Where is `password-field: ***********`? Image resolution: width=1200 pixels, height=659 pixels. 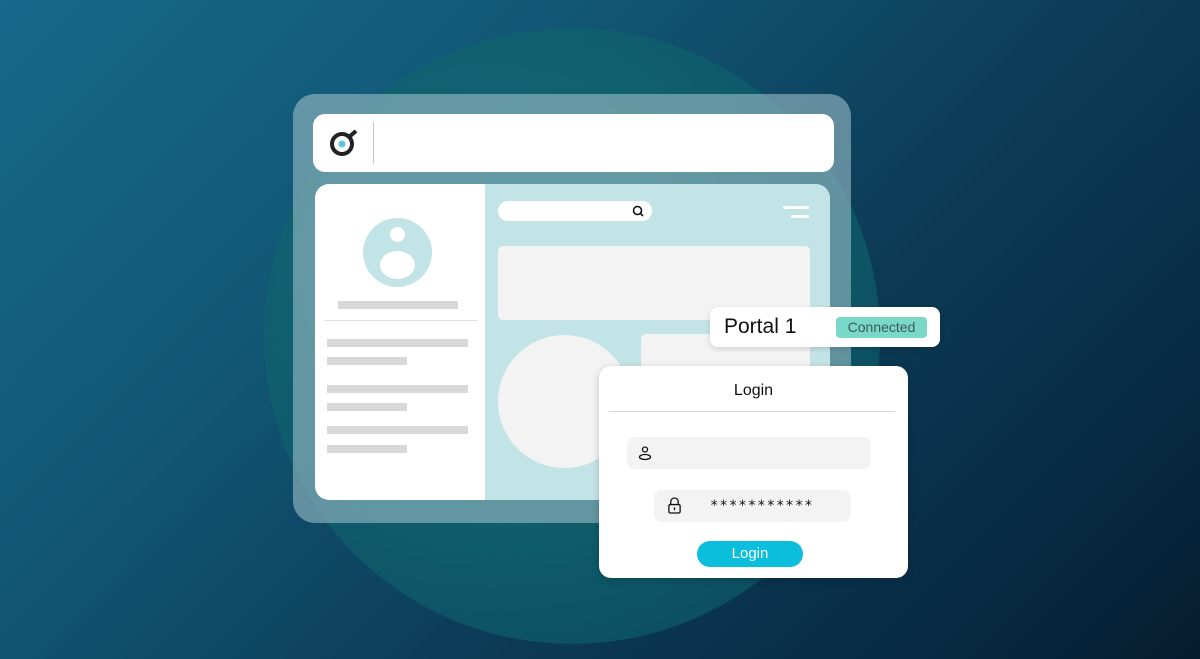
password-field: *********** is located at coordinates (752, 506).